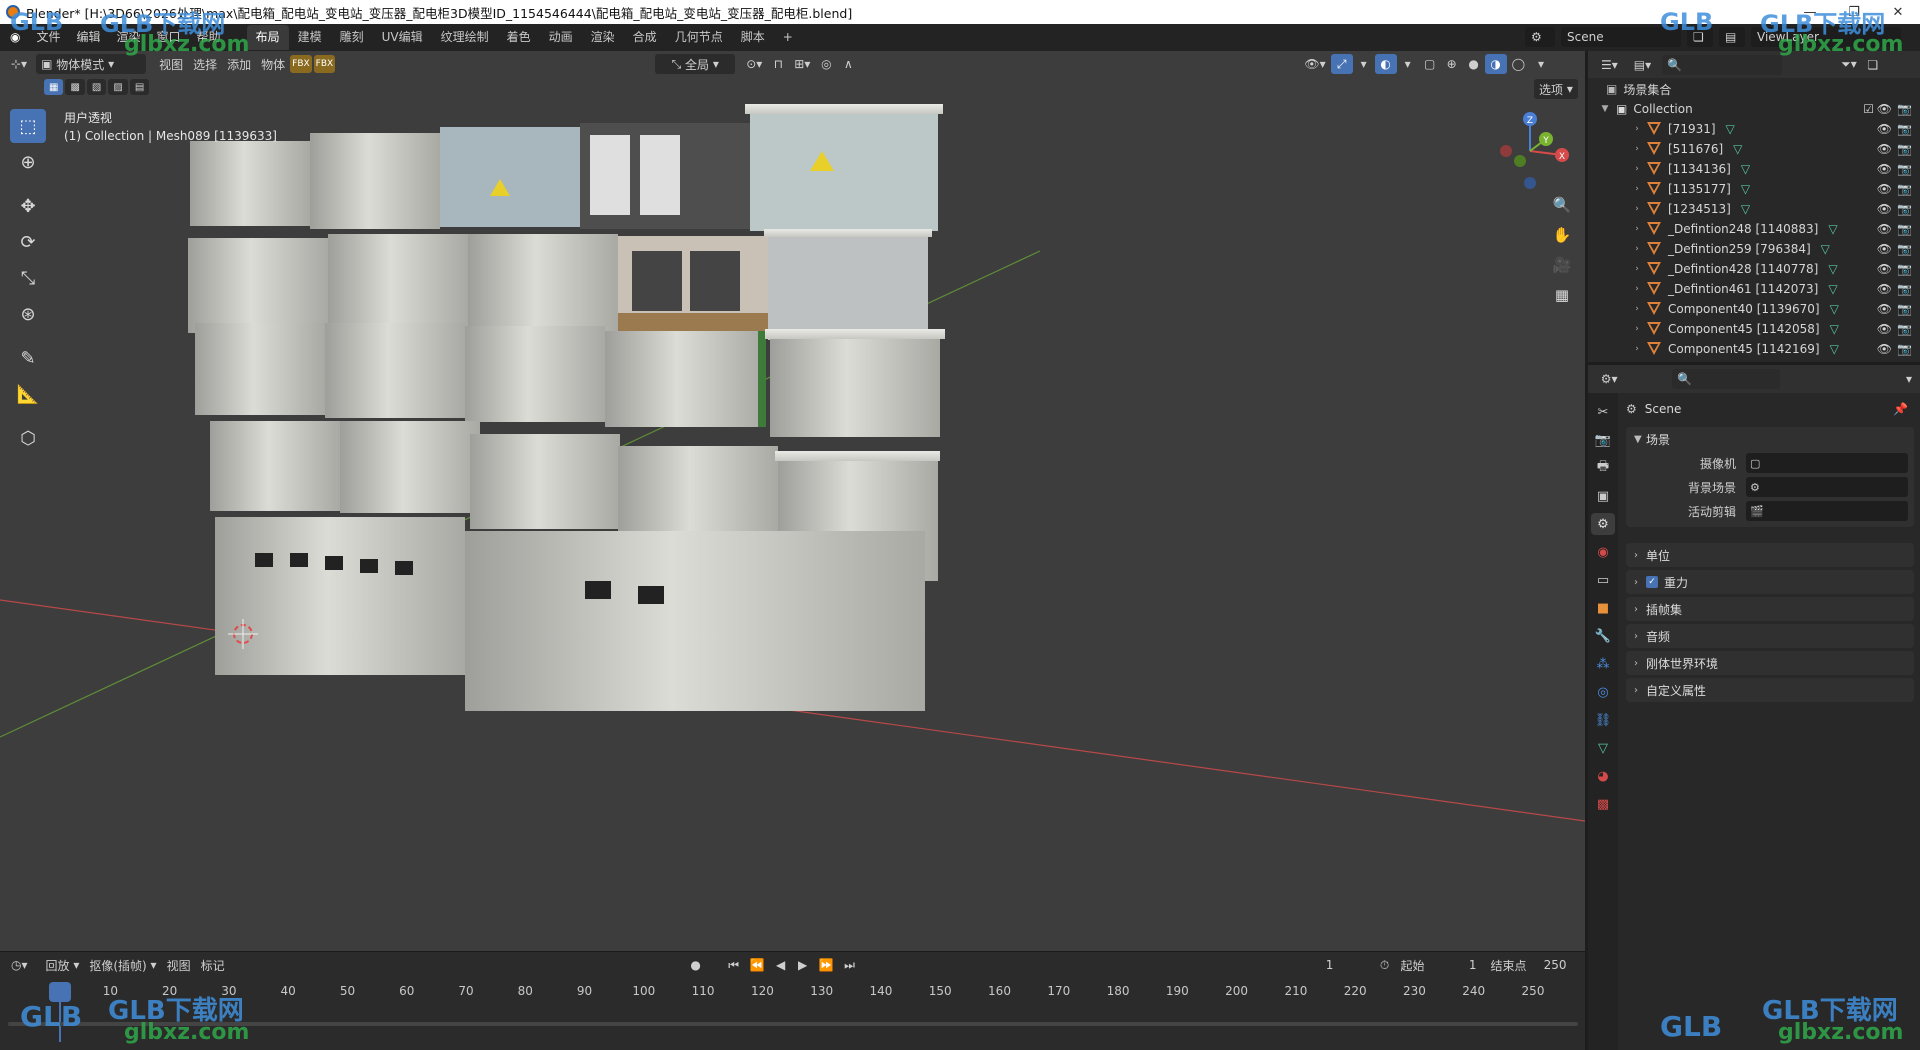 The width and height of the screenshot is (1920, 1050). Describe the element at coordinates (734, 965) in the screenshot. I see `jump-start-icon: ⏮` at that location.